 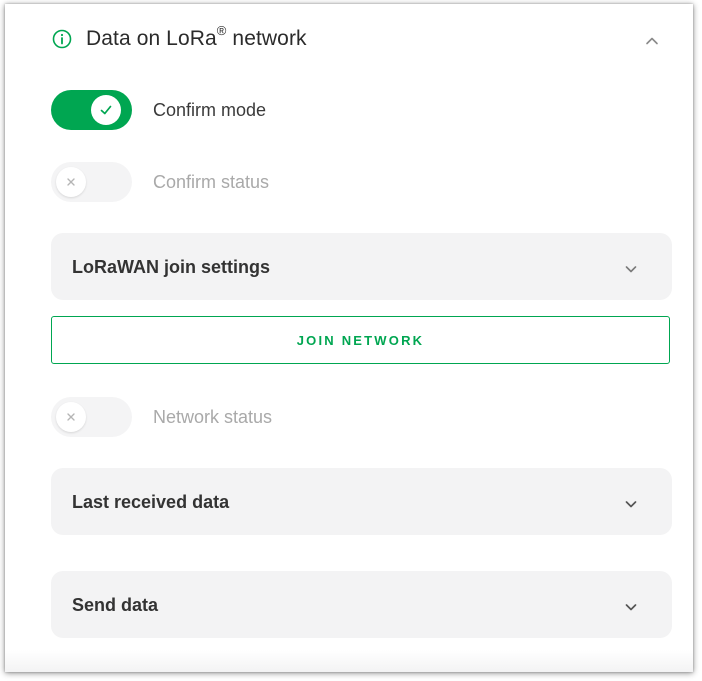 I want to click on confirm-status-label: Confirm status, so click(x=211, y=181).